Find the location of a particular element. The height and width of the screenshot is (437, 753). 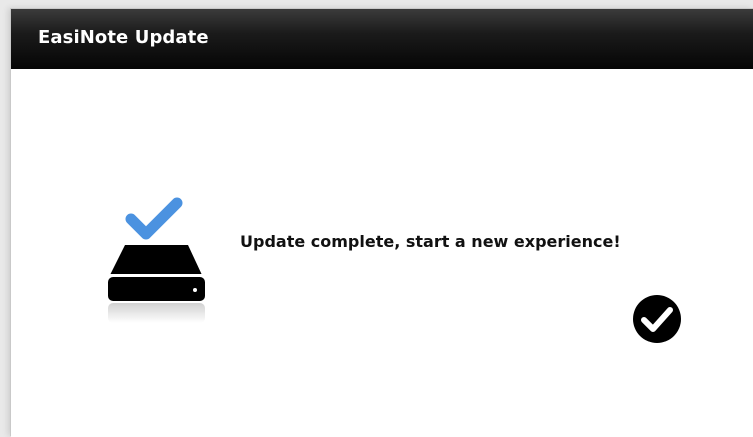

window-title: EasiNote Update is located at coordinates (123, 37).